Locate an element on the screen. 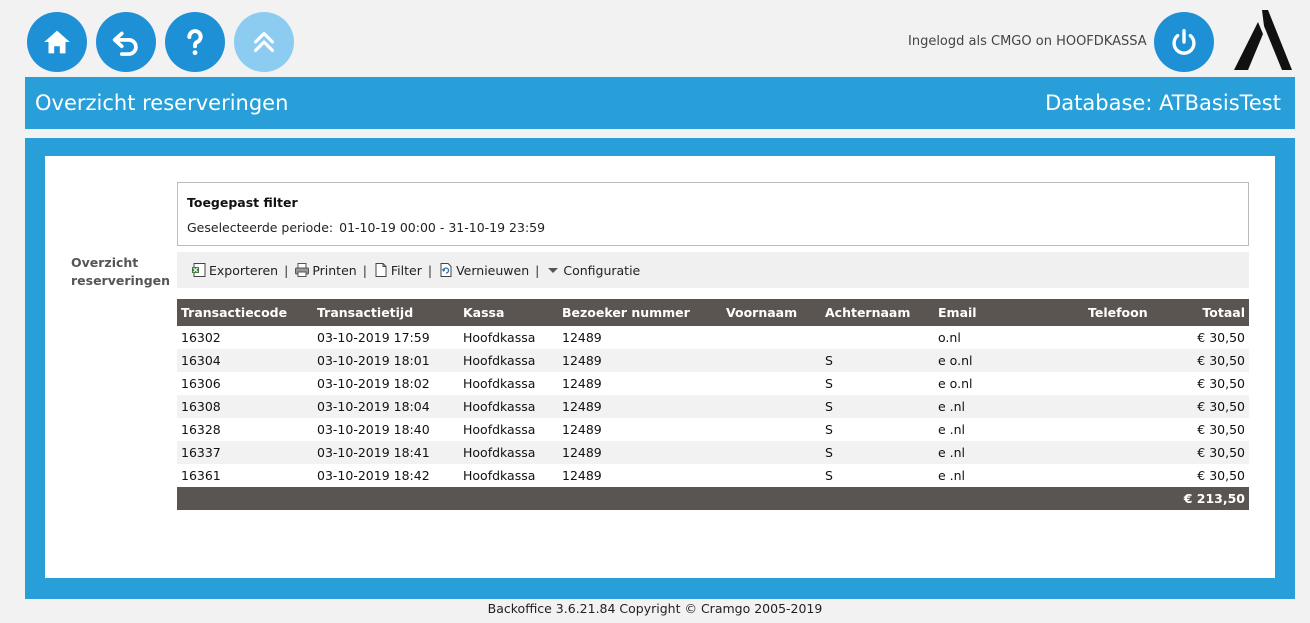  home-button is located at coordinates (57, 42).